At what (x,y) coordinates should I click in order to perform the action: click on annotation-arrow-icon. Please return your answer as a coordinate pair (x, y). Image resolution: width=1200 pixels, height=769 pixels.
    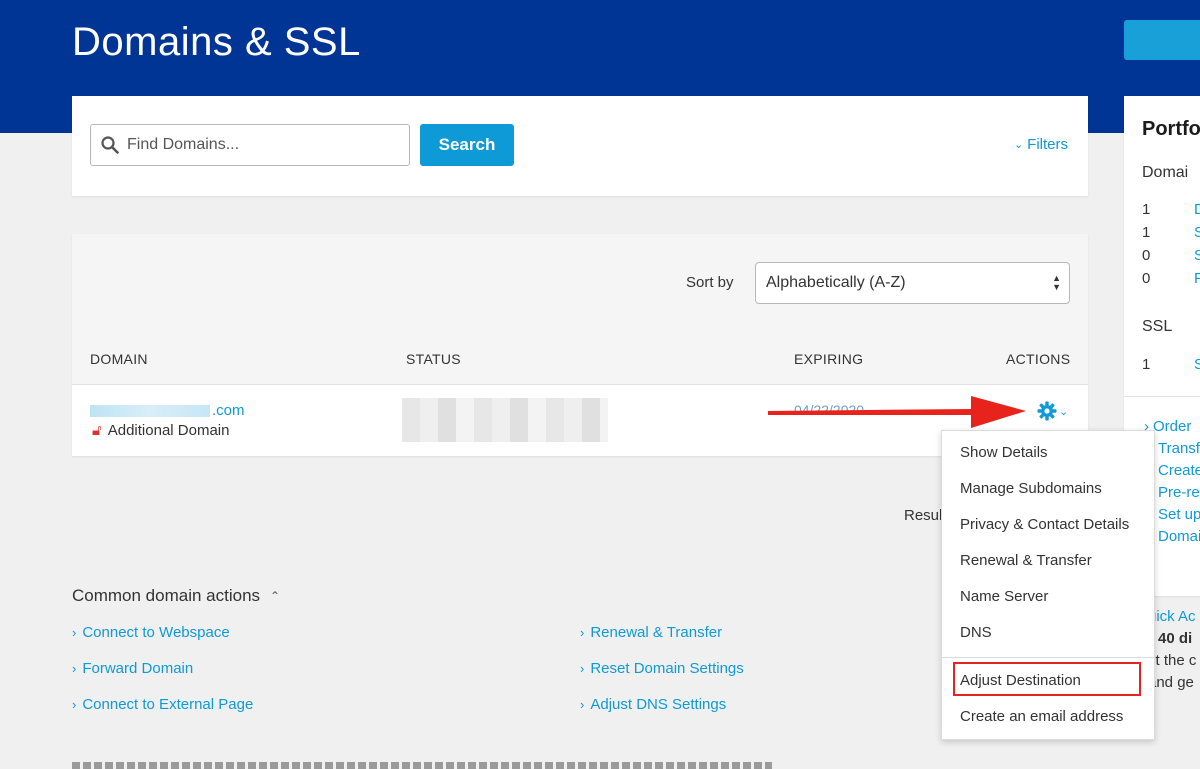
    Looking at the image, I should click on (897, 412).